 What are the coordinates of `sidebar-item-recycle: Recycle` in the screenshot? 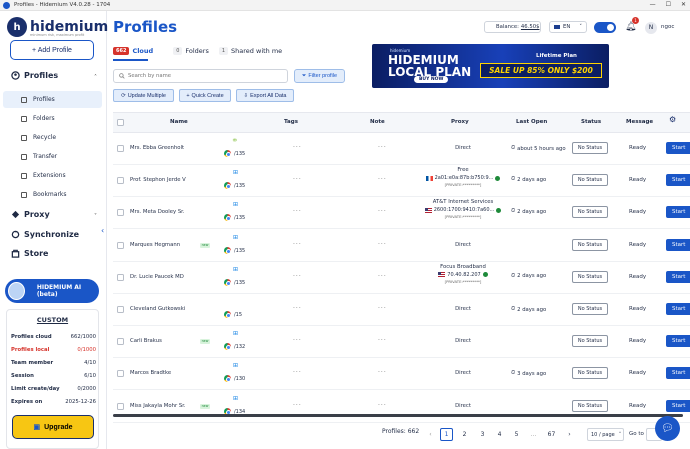 It's located at (52, 137).